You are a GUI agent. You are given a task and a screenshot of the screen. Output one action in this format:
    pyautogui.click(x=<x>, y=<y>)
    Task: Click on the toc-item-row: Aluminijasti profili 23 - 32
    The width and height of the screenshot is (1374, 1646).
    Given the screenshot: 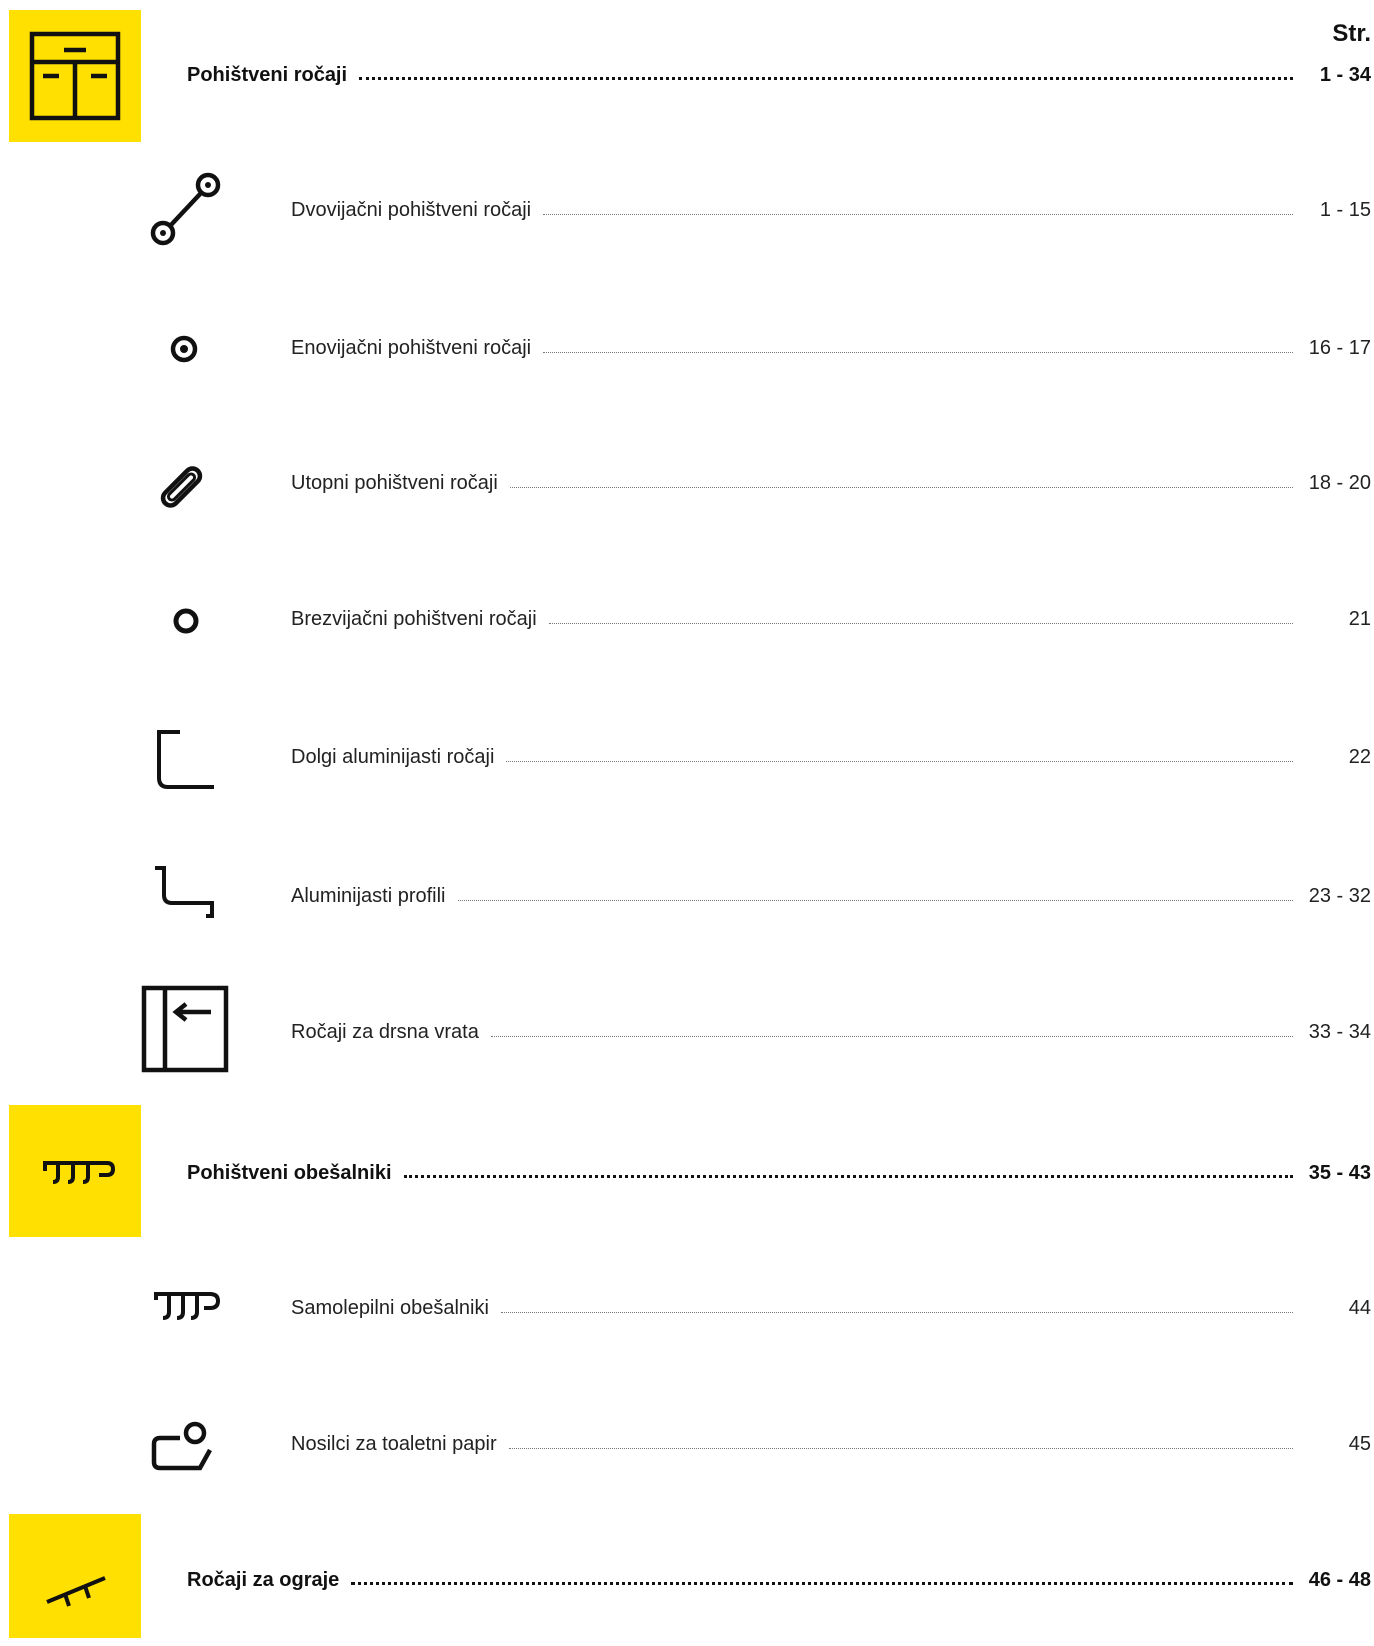 What is the action you would take?
    pyautogui.click(x=831, y=896)
    